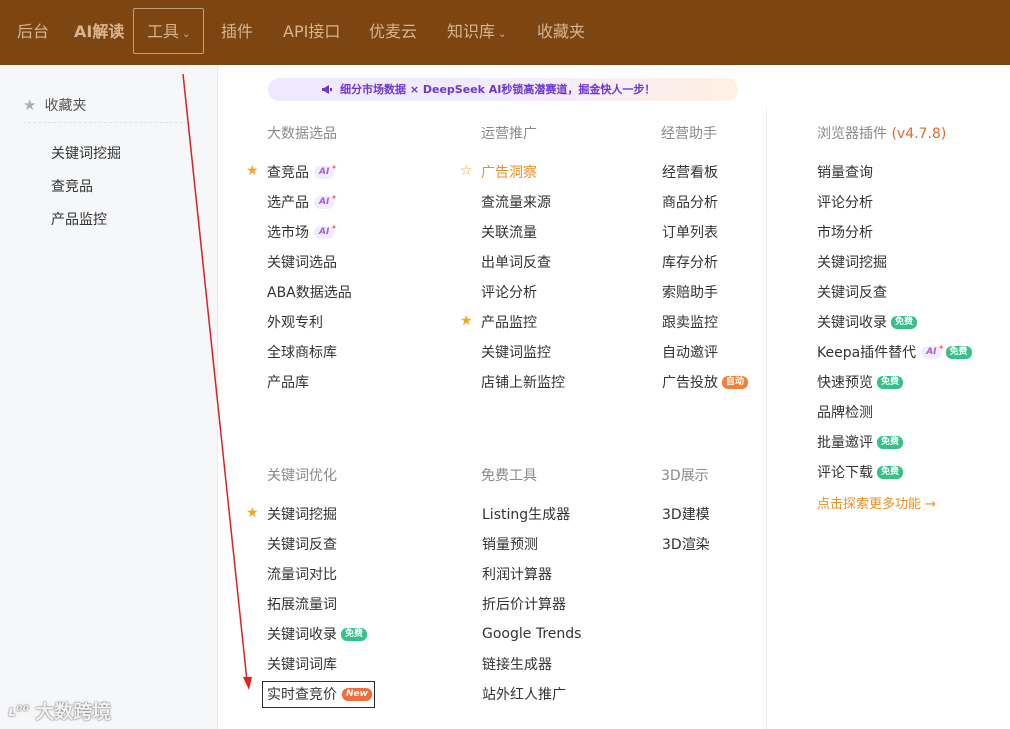 The height and width of the screenshot is (729, 1010). Describe the element at coordinates (516, 202) in the screenshot. I see `menu-item-traffic-source: 查流量来源` at that location.